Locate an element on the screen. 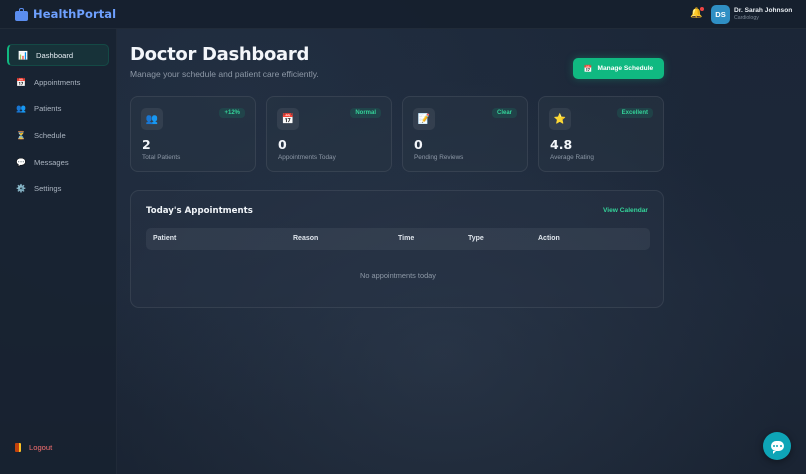  sidebar-item-messages: 💬 Messages is located at coordinates (58, 162).